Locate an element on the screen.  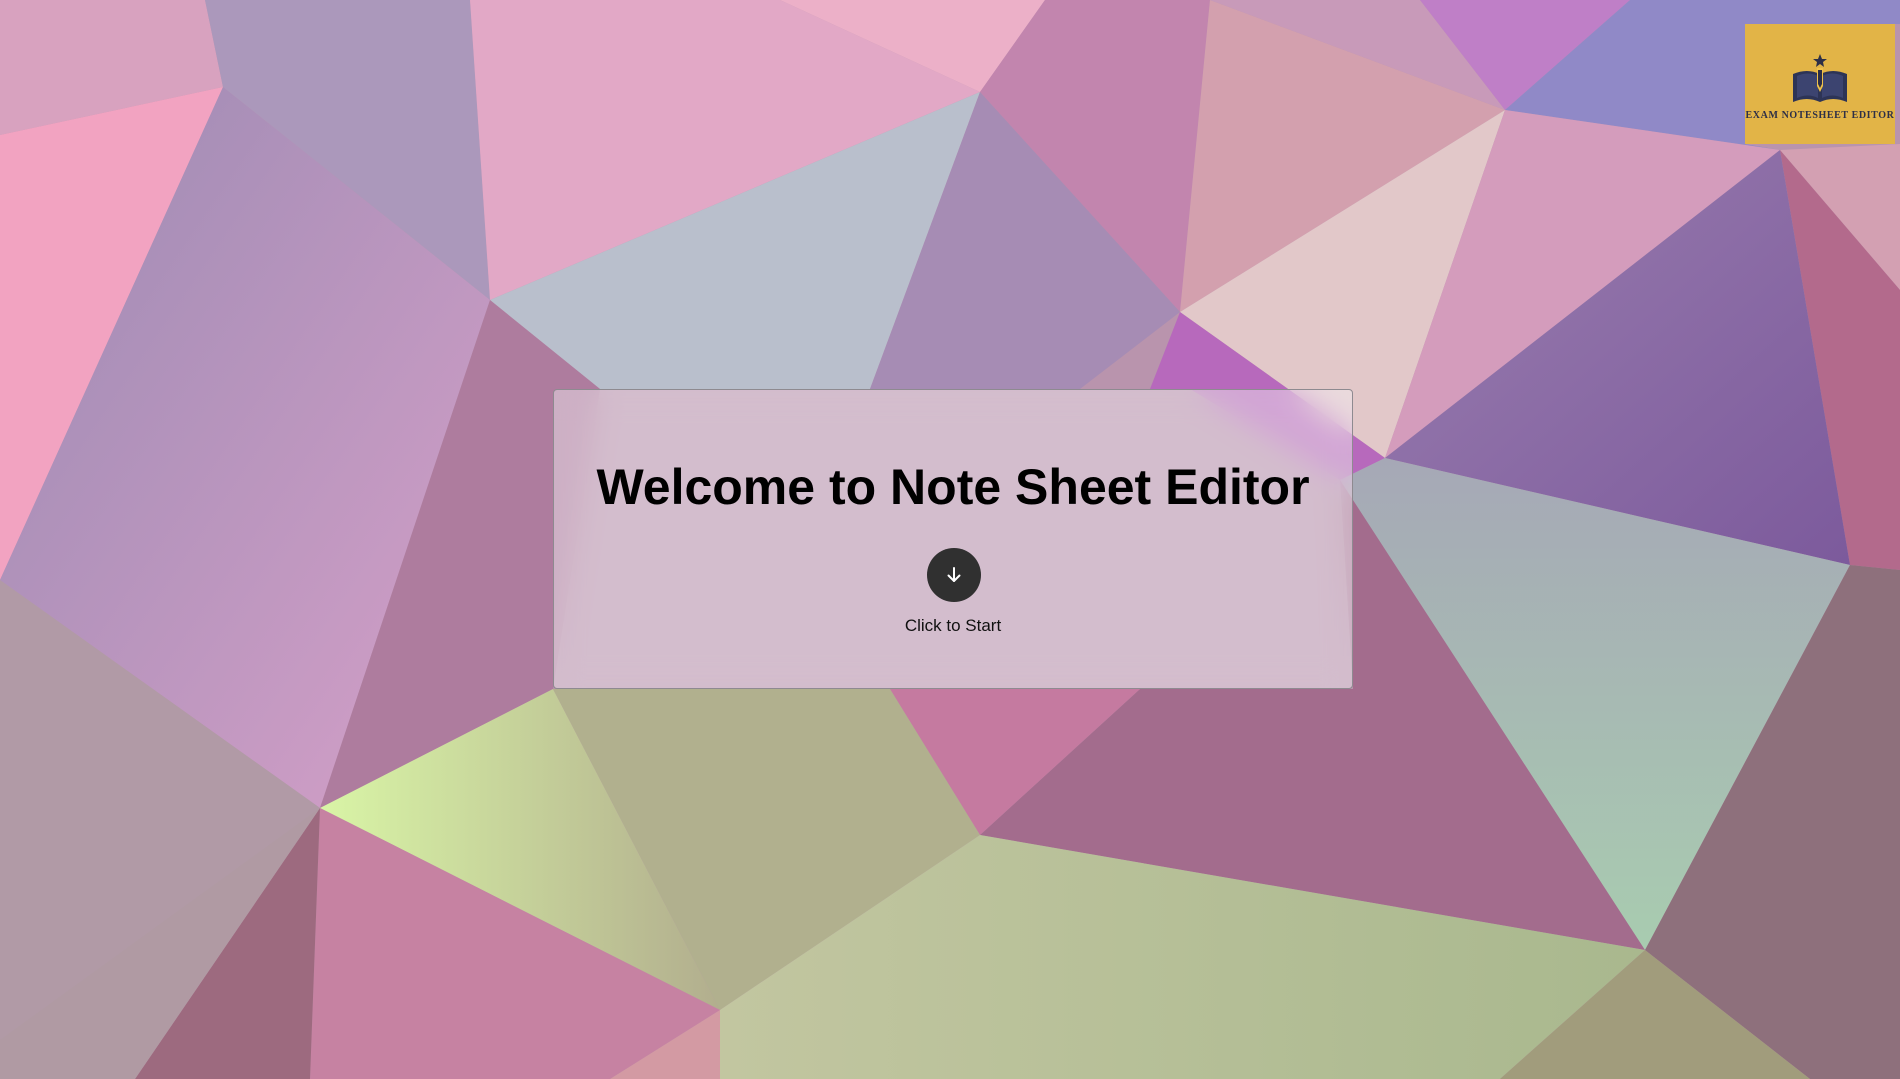
logo-text: EXAM NOTESHEET EDITOR is located at coordinates (1820, 115).